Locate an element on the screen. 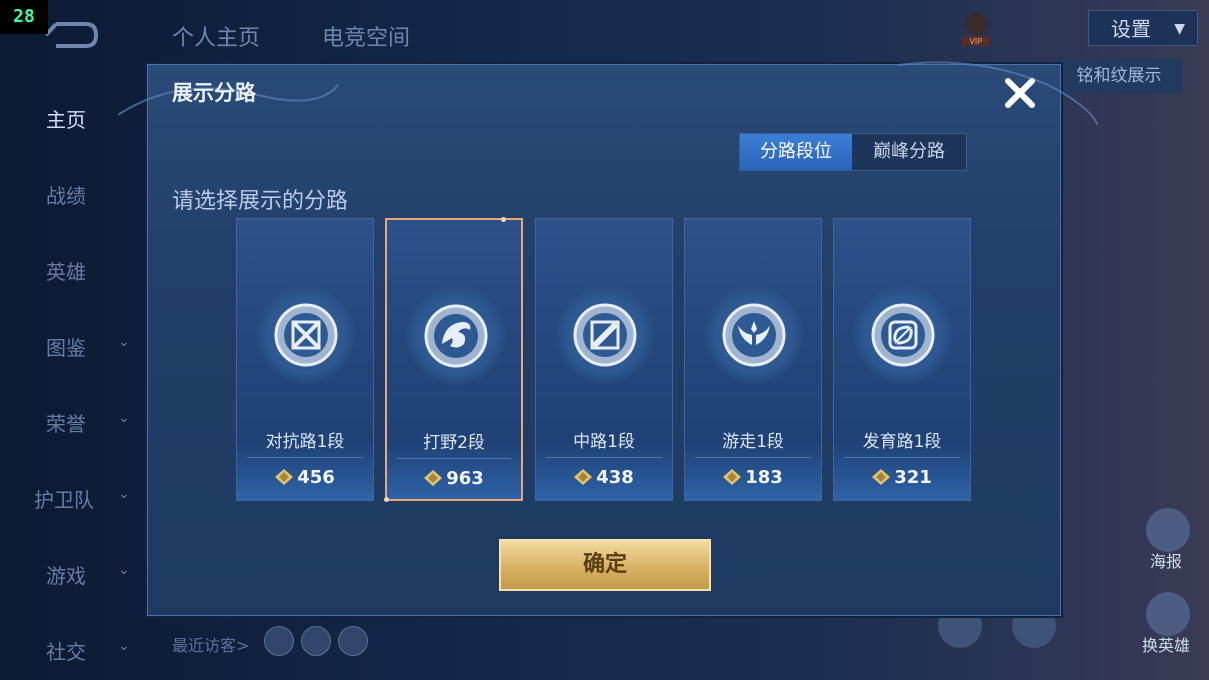 This screenshot has height=680, width=1209. lane-card-mid: 中路1段 438 is located at coordinates (604, 359).